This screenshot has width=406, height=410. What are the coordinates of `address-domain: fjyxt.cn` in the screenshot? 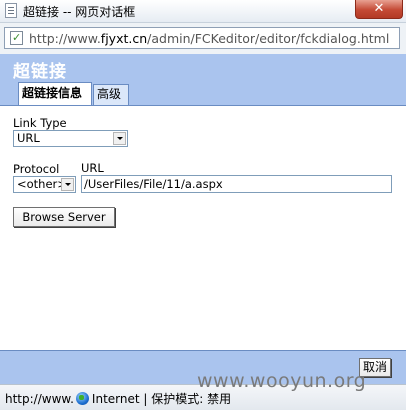 It's located at (124, 38).